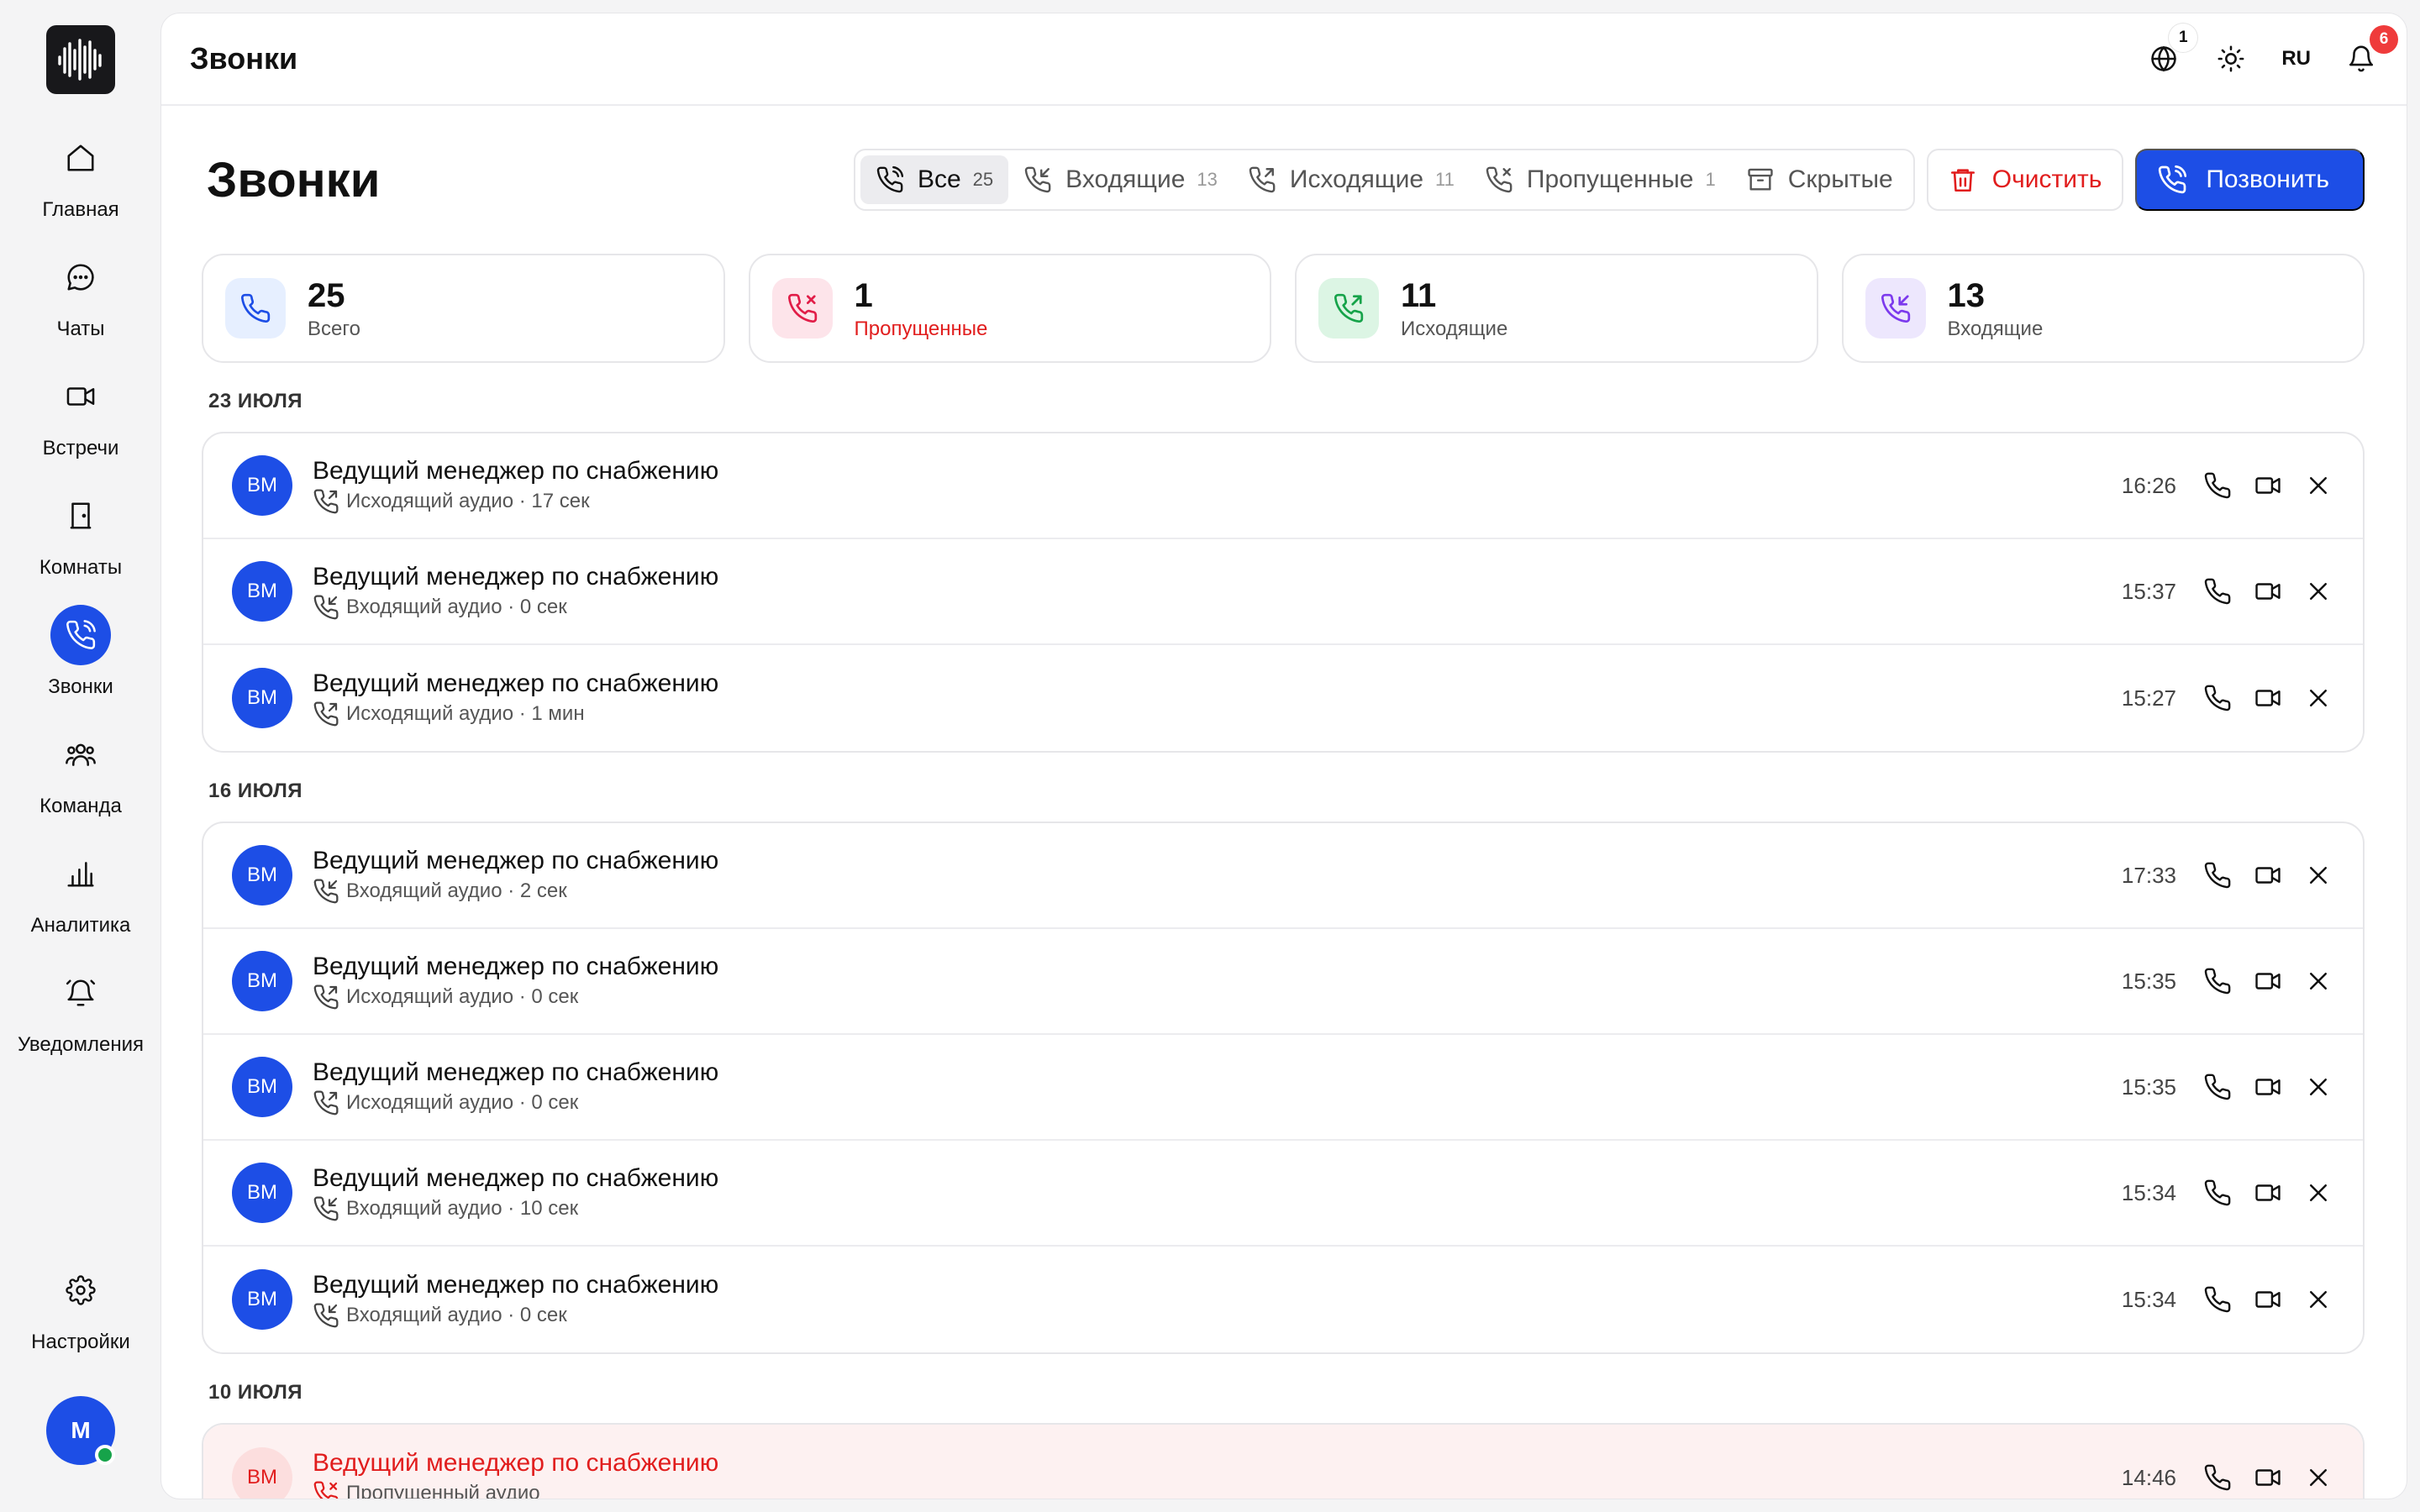  What do you see at coordinates (2183, 38) in the screenshot?
I see `globe-badge: 1` at bounding box center [2183, 38].